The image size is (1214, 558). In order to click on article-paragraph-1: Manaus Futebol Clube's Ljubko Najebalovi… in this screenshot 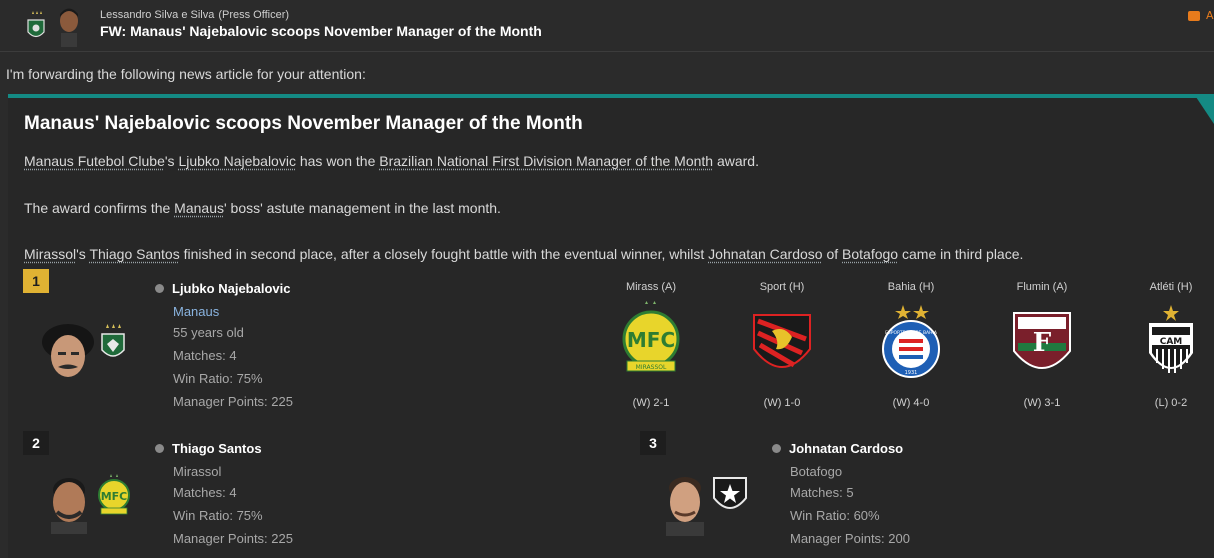, I will do `click(391, 161)`.